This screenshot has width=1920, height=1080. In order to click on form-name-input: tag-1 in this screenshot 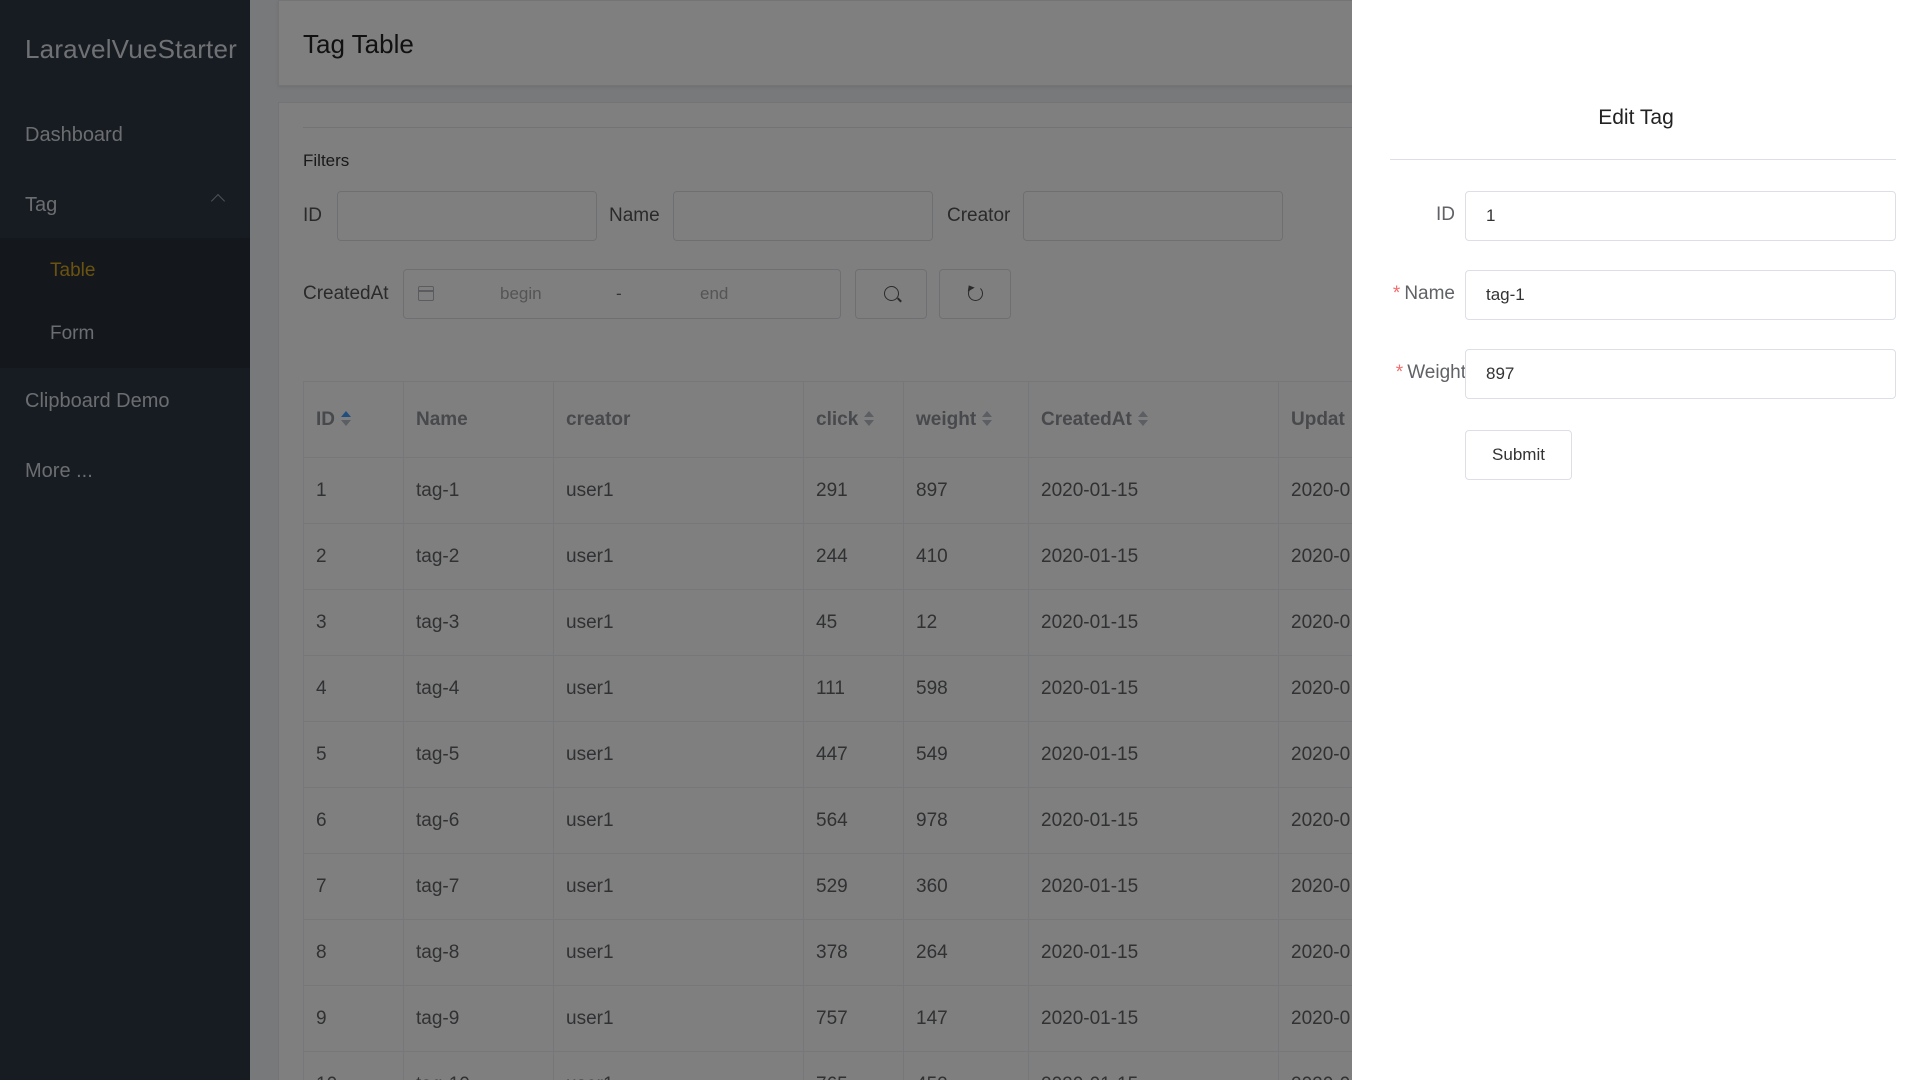, I will do `click(1680, 295)`.